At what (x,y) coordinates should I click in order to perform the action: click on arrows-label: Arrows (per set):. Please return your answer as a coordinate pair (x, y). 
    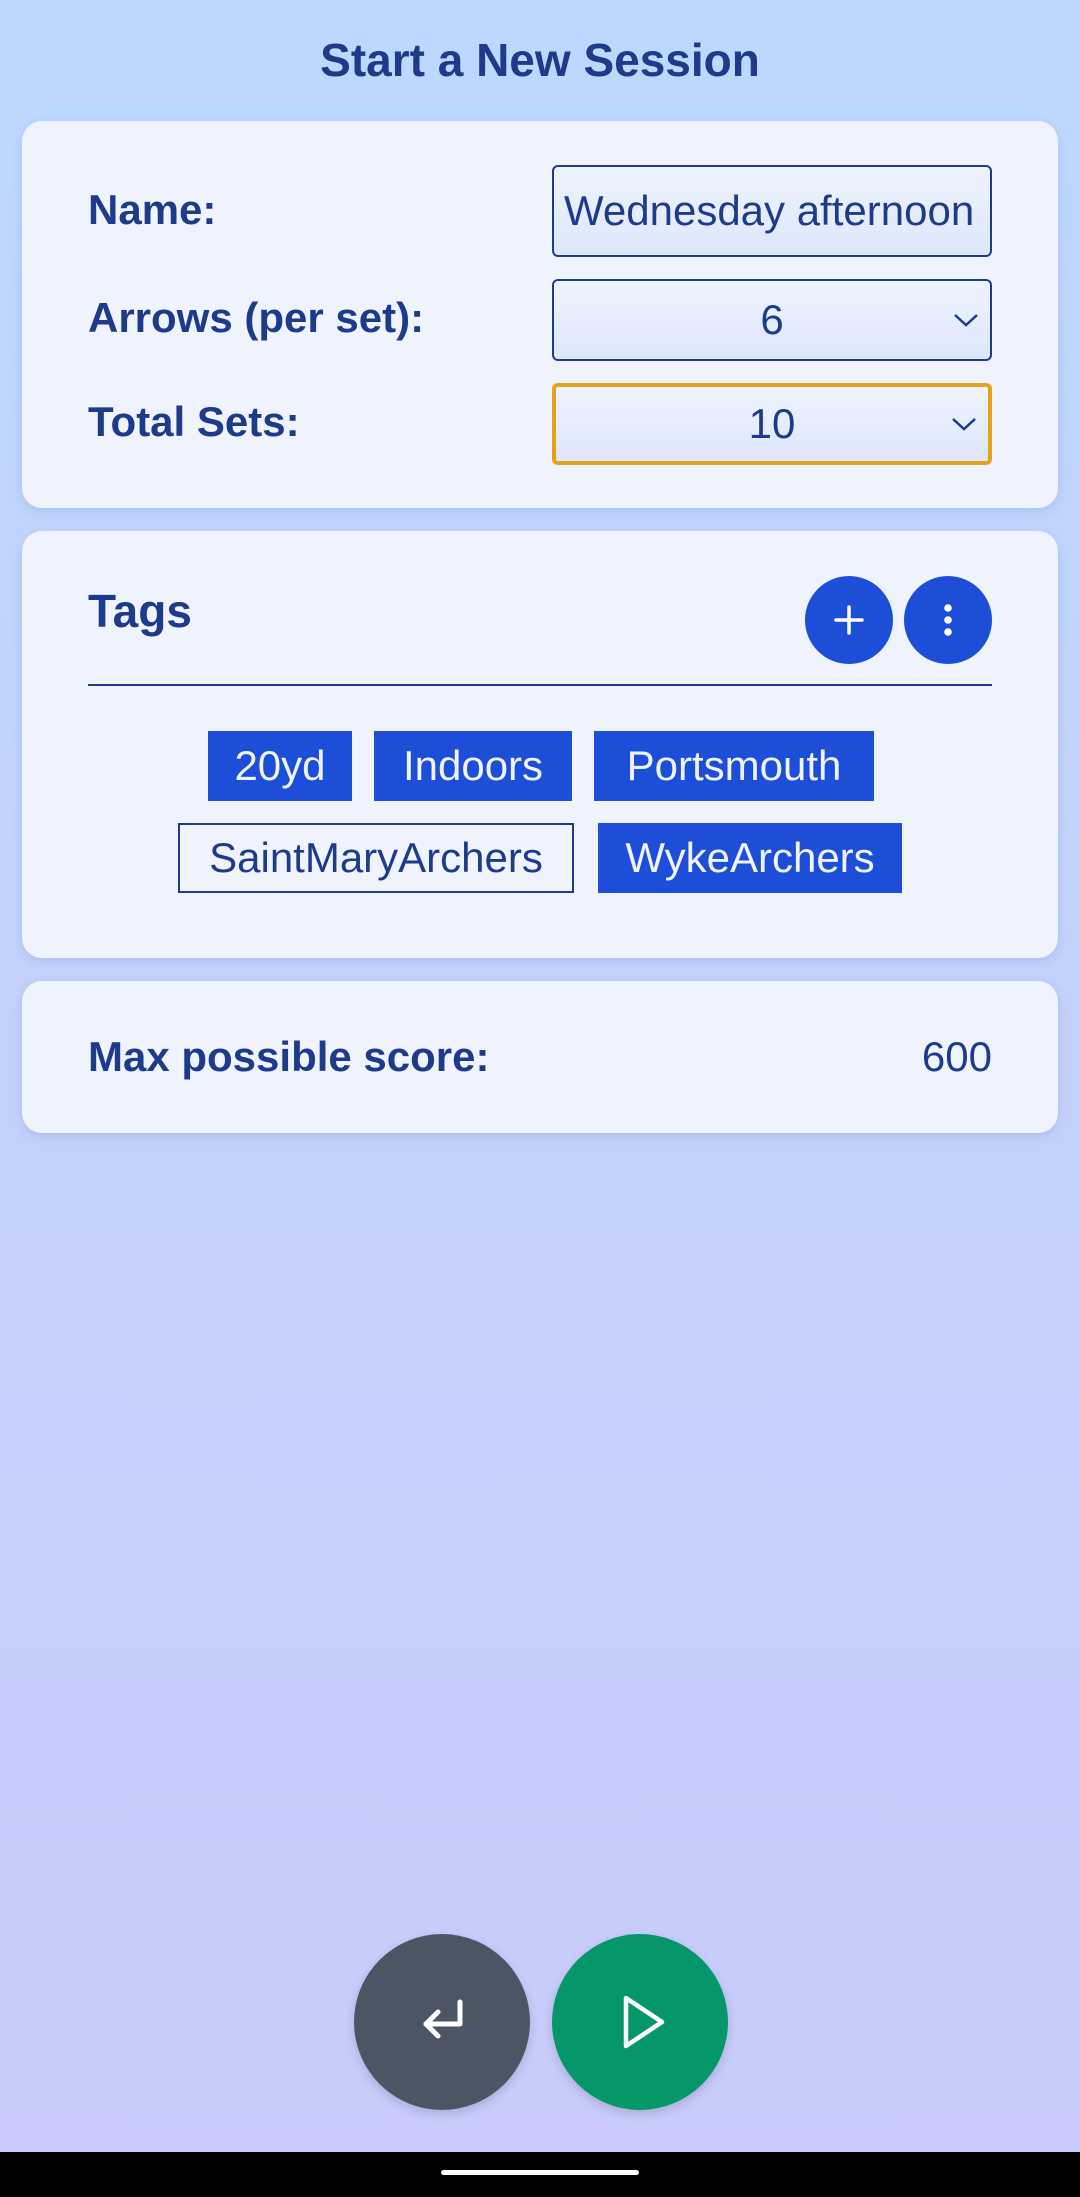
    Looking at the image, I should click on (256, 317).